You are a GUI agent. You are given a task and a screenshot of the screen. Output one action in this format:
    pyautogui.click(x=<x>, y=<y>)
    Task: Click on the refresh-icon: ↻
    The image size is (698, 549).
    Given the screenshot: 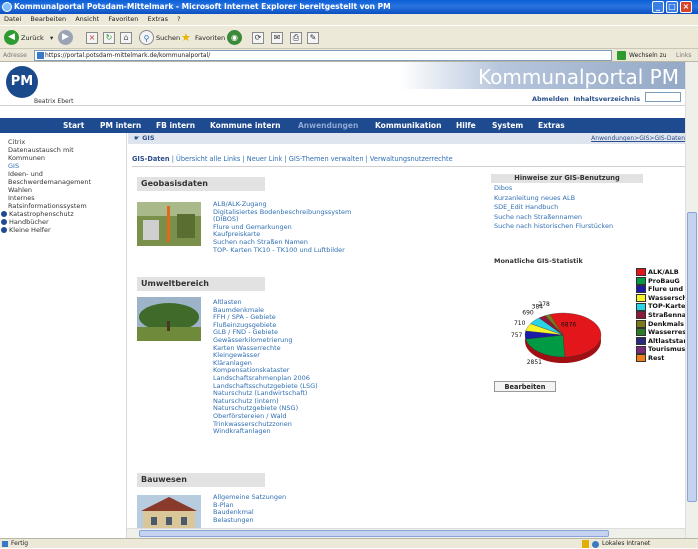 What is the action you would take?
    pyautogui.click(x=109, y=38)
    